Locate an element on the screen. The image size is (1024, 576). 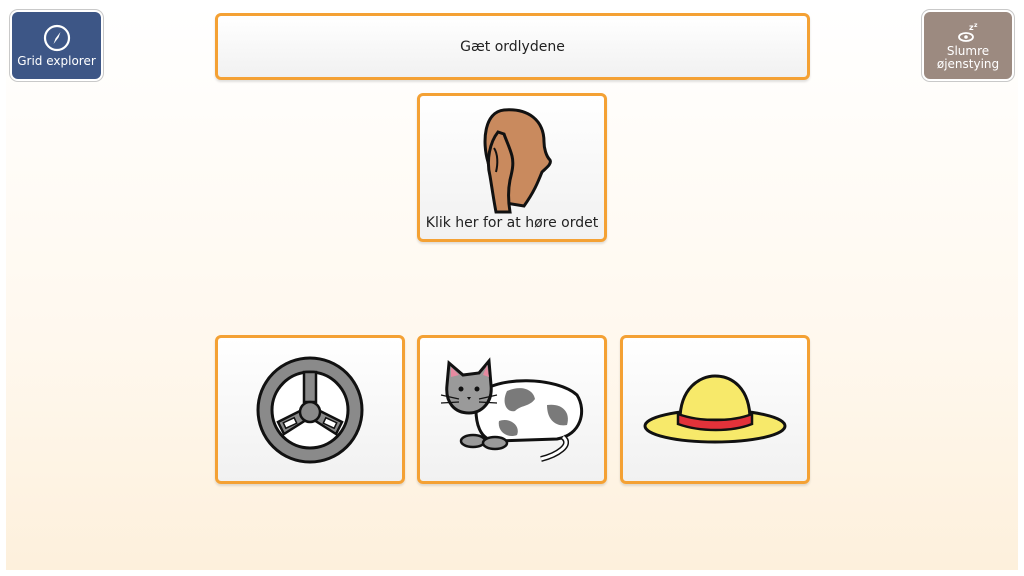
cat-icon is located at coordinates (512, 409).